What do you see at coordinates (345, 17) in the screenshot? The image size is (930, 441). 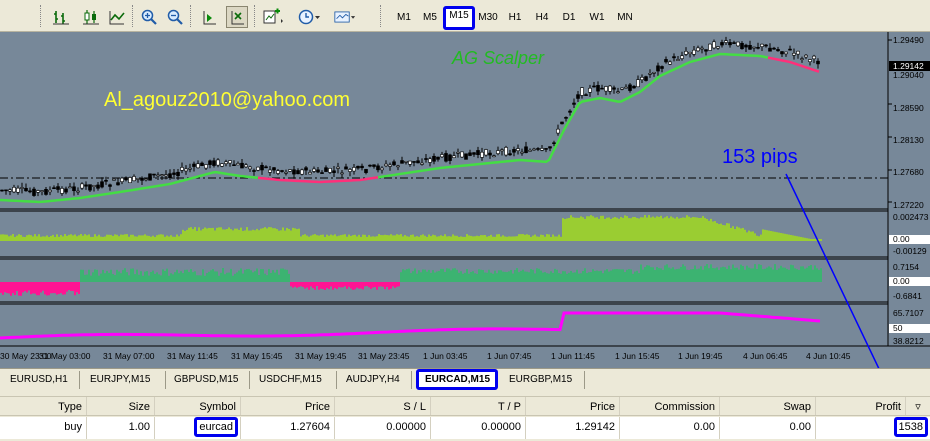 I see `templates-icon` at bounding box center [345, 17].